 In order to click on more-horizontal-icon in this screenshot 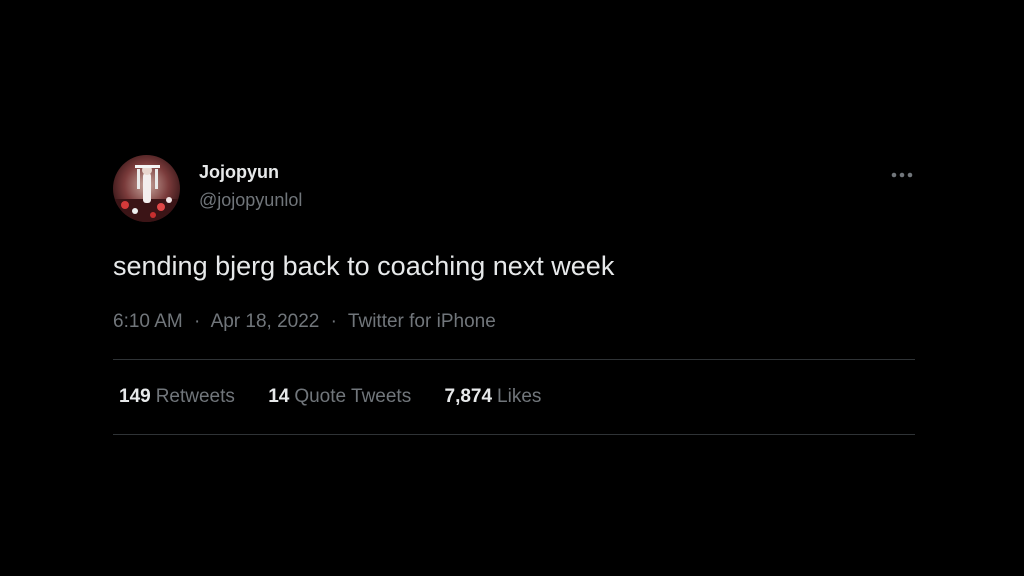, I will do `click(902, 175)`.